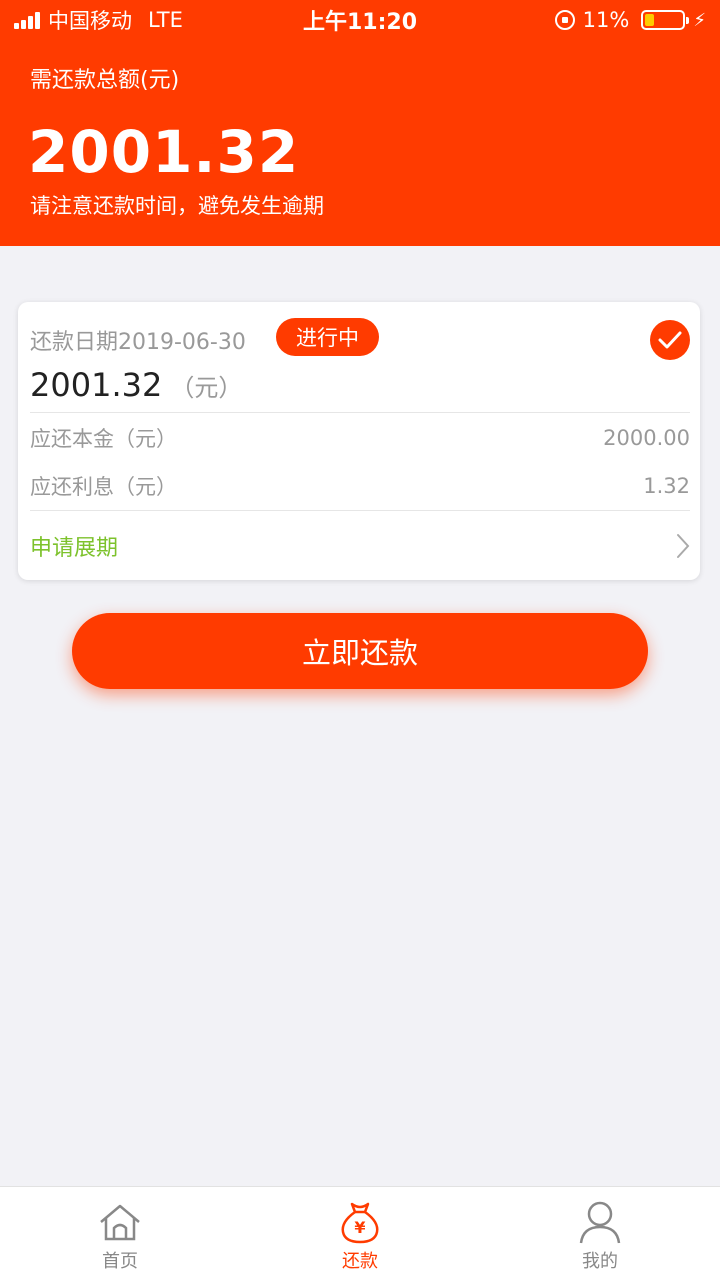 The height and width of the screenshot is (1280, 720). What do you see at coordinates (105, 80) in the screenshot?
I see `total-label: 需还款总额(元)` at bounding box center [105, 80].